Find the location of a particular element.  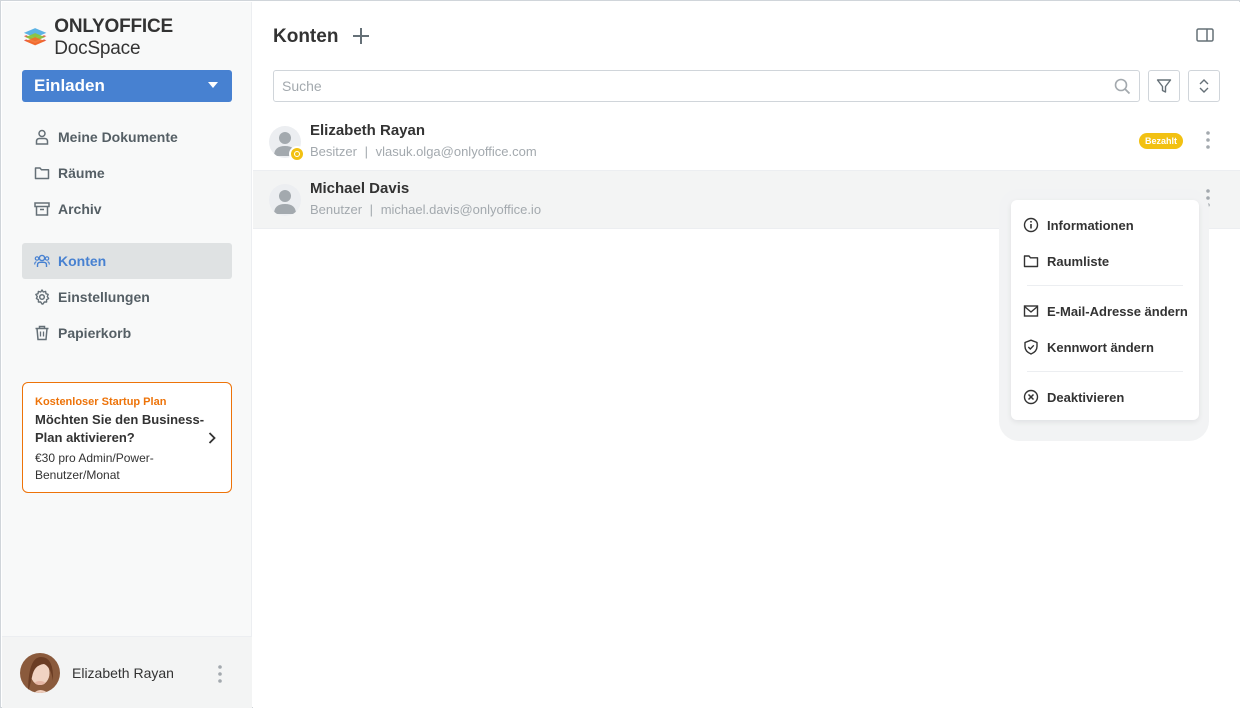

user-email: vlasuk.olga@onlyoffice.com is located at coordinates (456, 151).